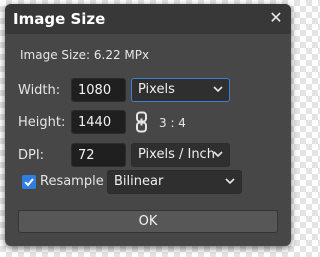 The height and width of the screenshot is (257, 320). Describe the element at coordinates (148, 221) in the screenshot. I see `ok-button: OK` at that location.